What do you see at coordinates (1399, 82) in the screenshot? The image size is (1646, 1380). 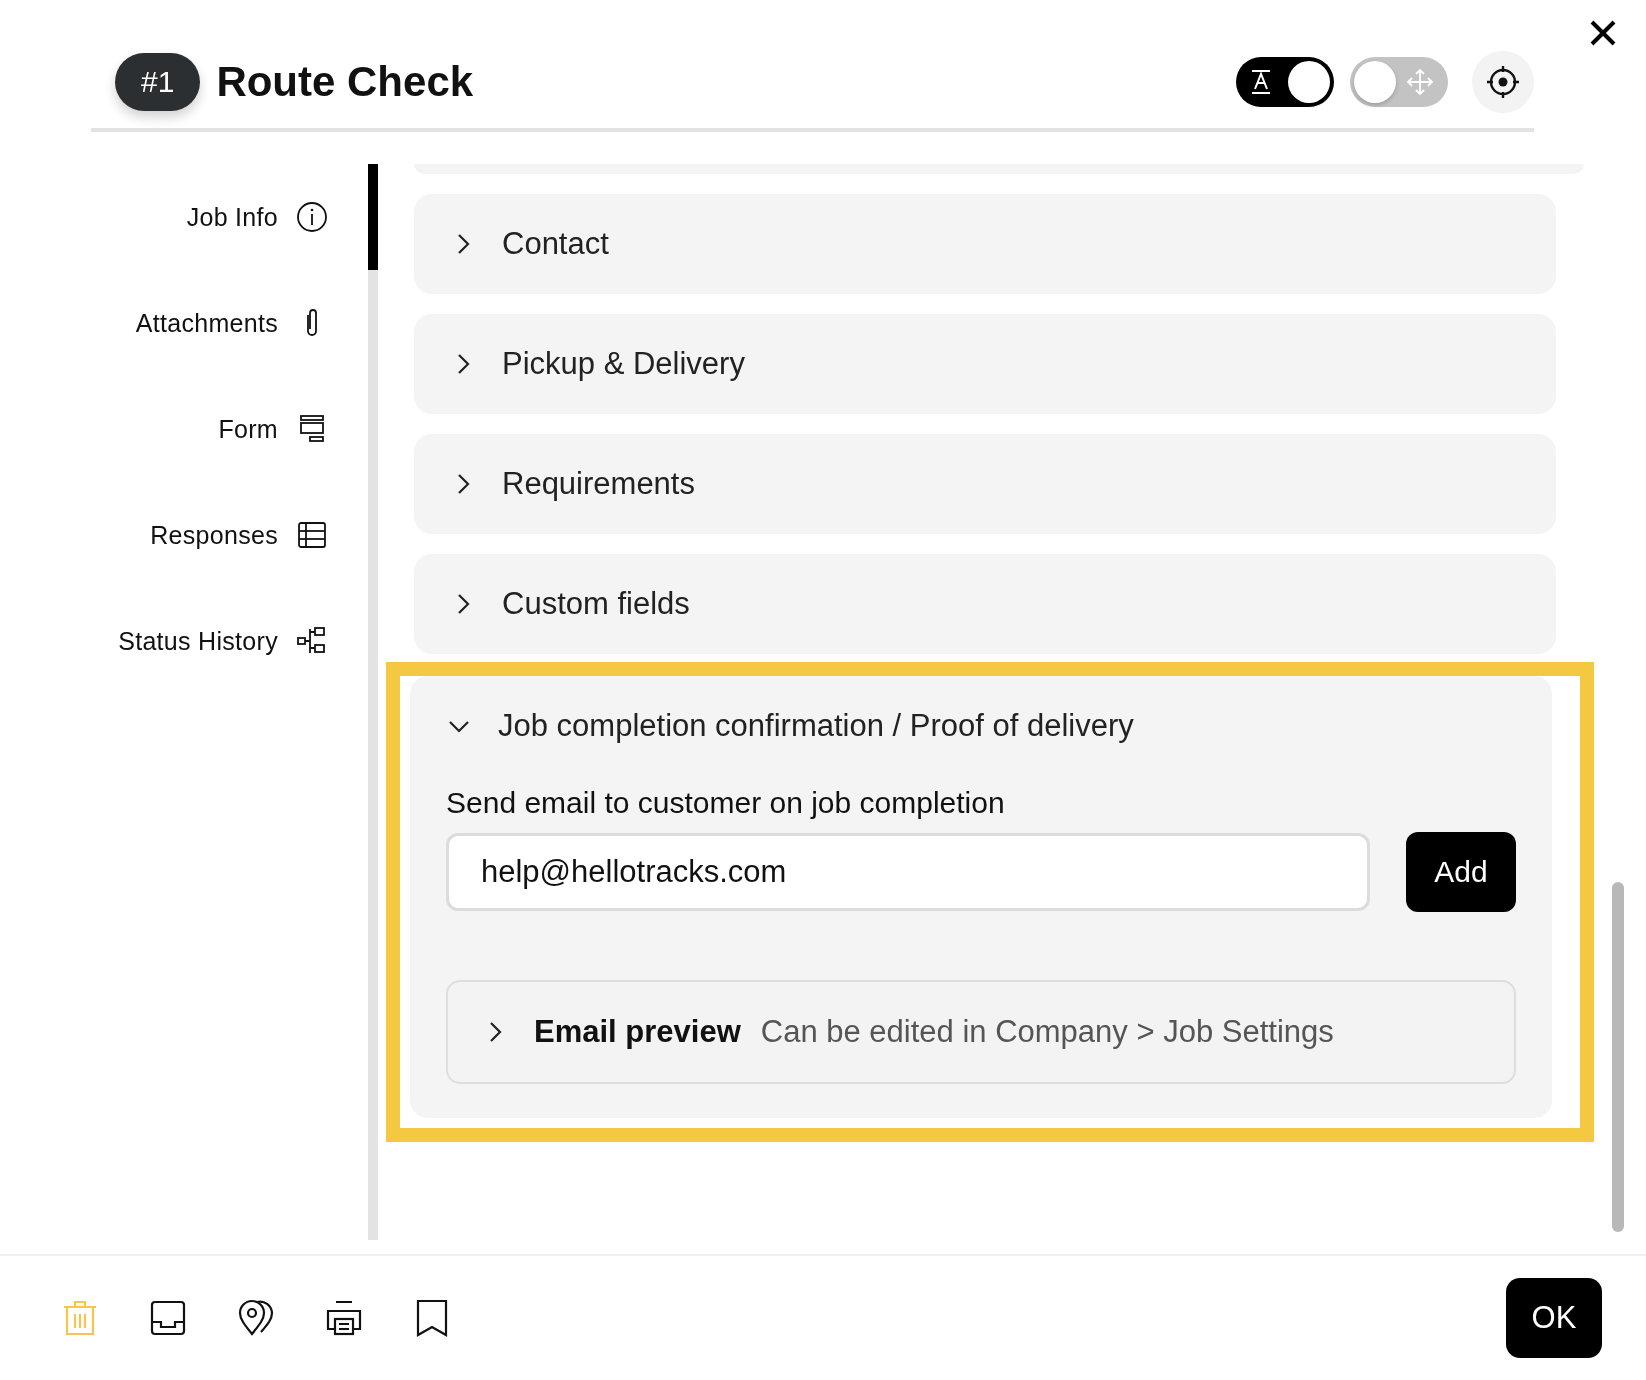 I see `move-mode-toggle` at bounding box center [1399, 82].